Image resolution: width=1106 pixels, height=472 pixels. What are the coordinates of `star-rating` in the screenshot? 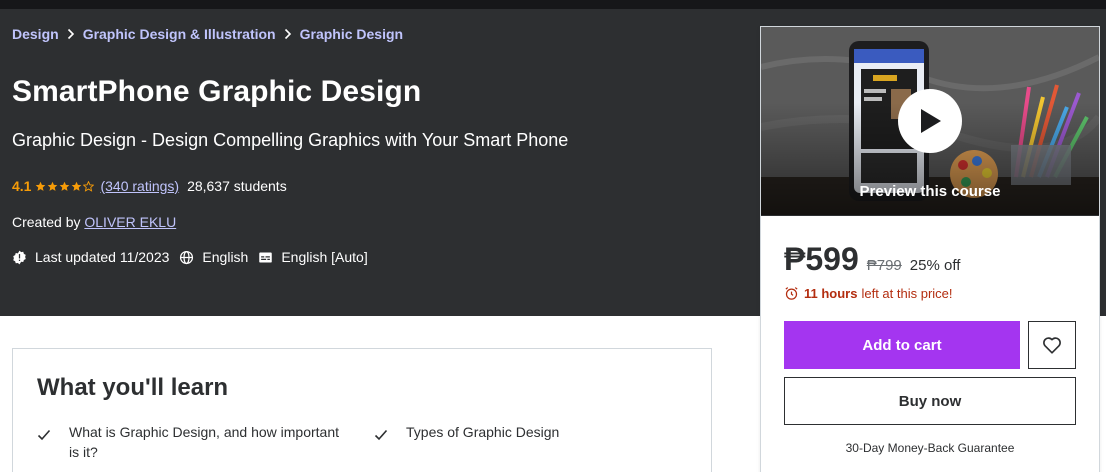 It's located at (65, 186).